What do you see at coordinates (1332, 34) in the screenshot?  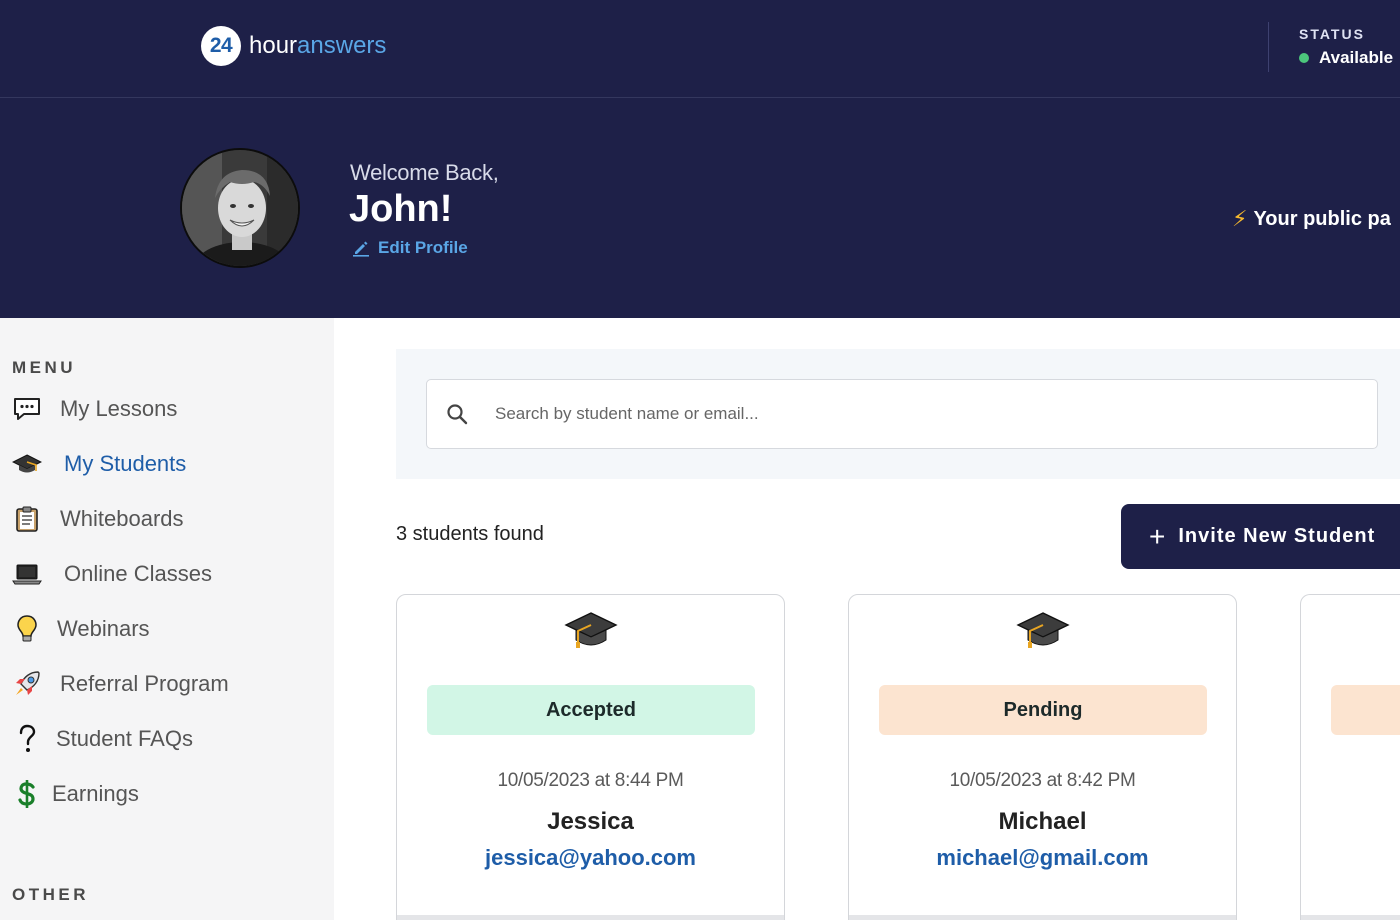 I see `status-label: STATUS` at bounding box center [1332, 34].